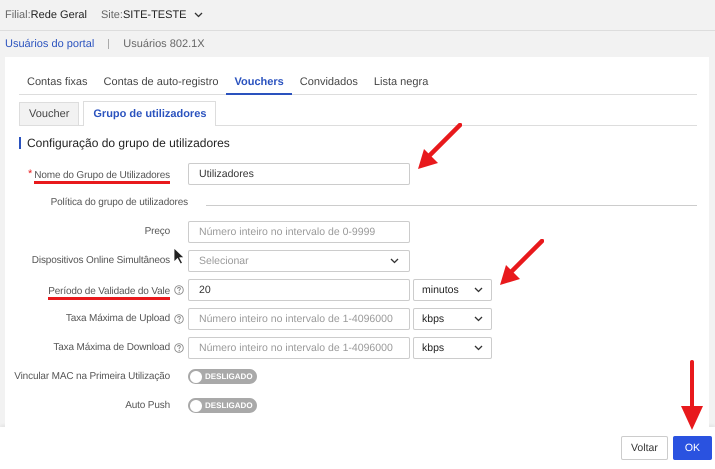 This screenshot has height=469, width=715. What do you see at coordinates (299, 173) in the screenshot?
I see `input-field: Utilizadores` at bounding box center [299, 173].